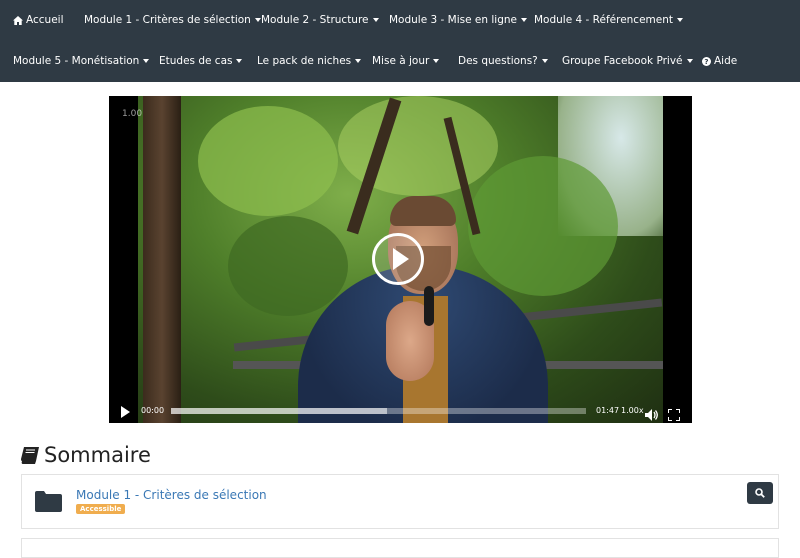 This screenshot has height=558, width=800. I want to click on nav-accueil: Accueil, so click(38, 20).